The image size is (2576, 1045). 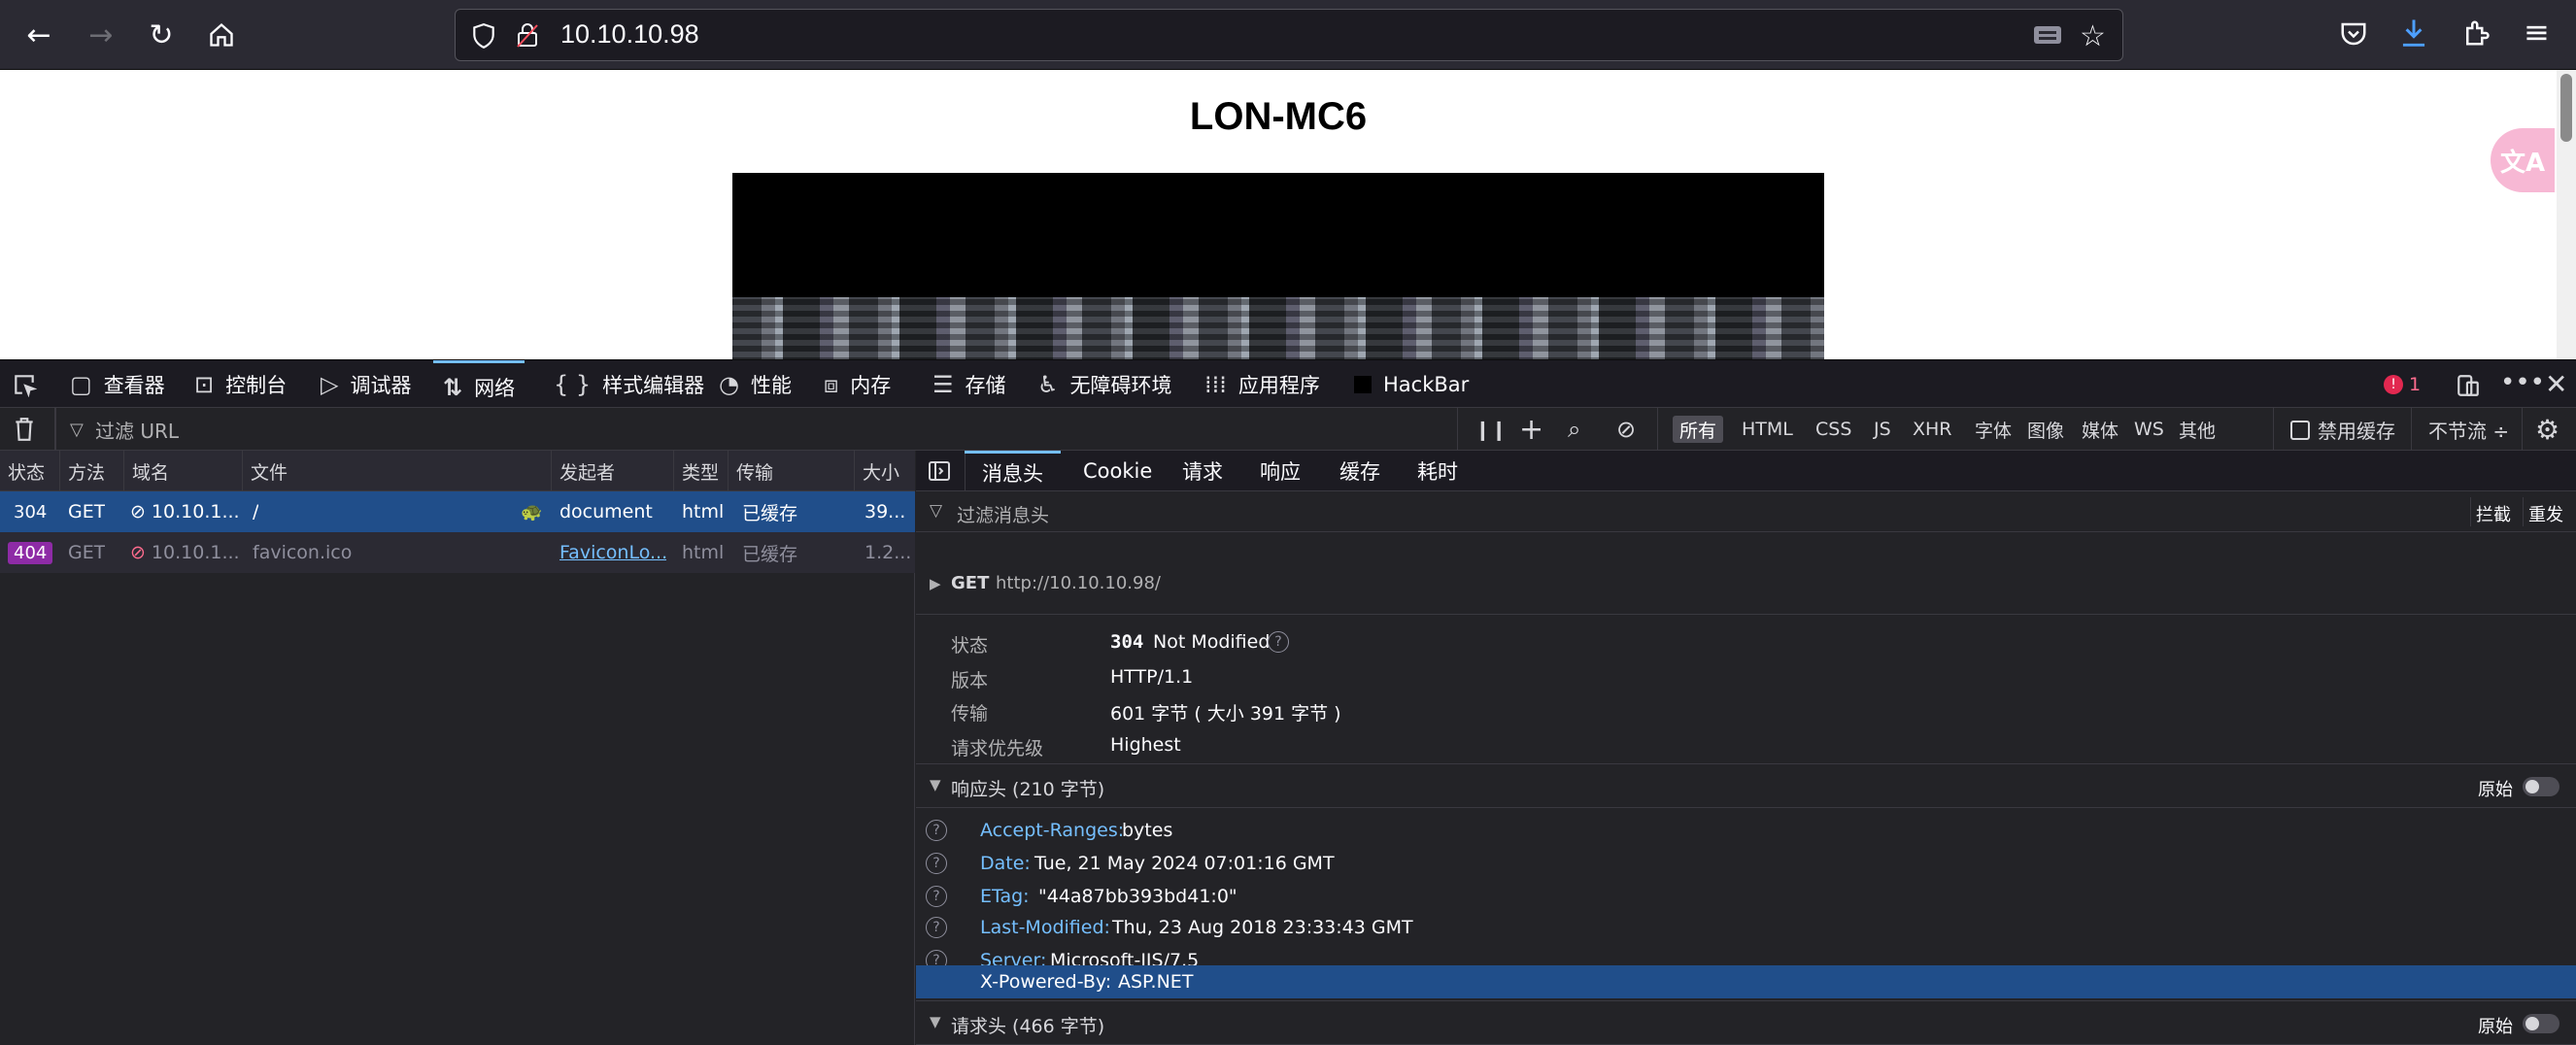 I want to click on close-devtools-icon: ✕, so click(x=2556, y=384).